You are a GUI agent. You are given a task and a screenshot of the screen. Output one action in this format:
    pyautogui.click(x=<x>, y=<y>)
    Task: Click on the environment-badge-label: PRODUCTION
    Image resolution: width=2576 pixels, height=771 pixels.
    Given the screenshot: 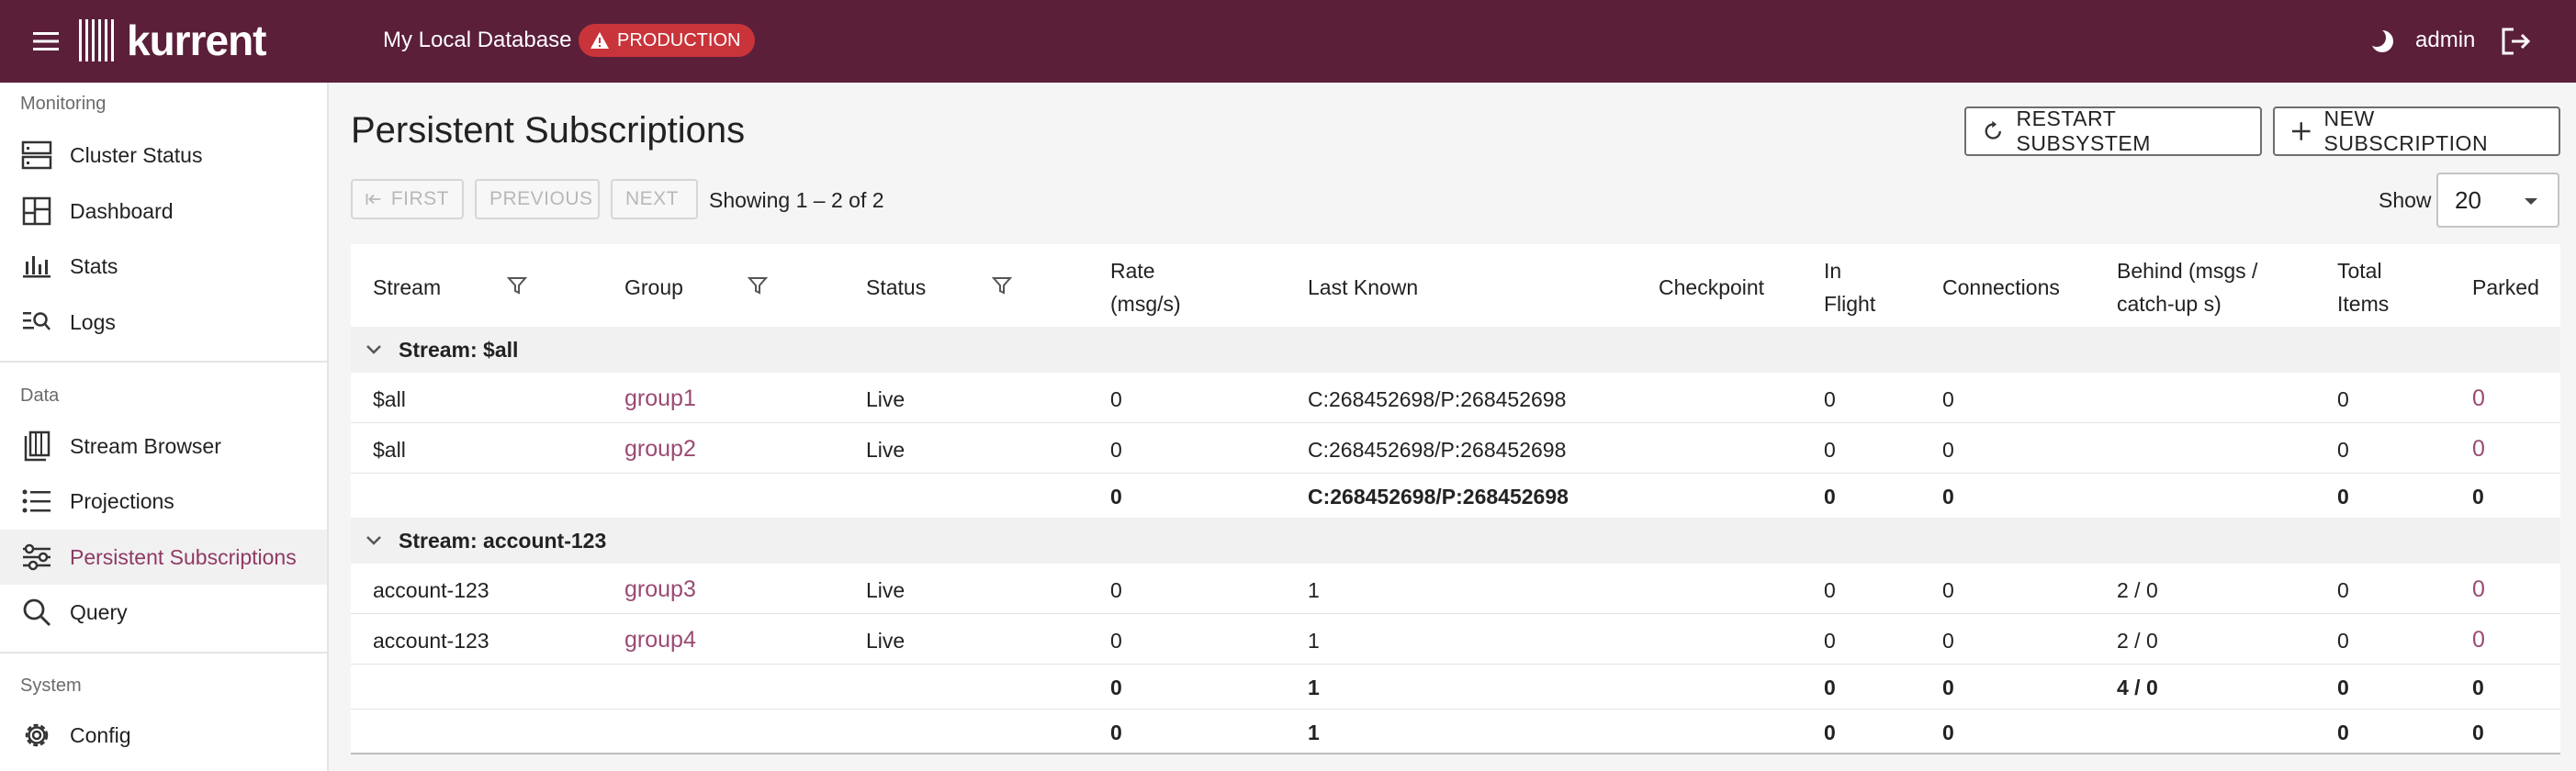 What is the action you would take?
    pyautogui.click(x=679, y=39)
    